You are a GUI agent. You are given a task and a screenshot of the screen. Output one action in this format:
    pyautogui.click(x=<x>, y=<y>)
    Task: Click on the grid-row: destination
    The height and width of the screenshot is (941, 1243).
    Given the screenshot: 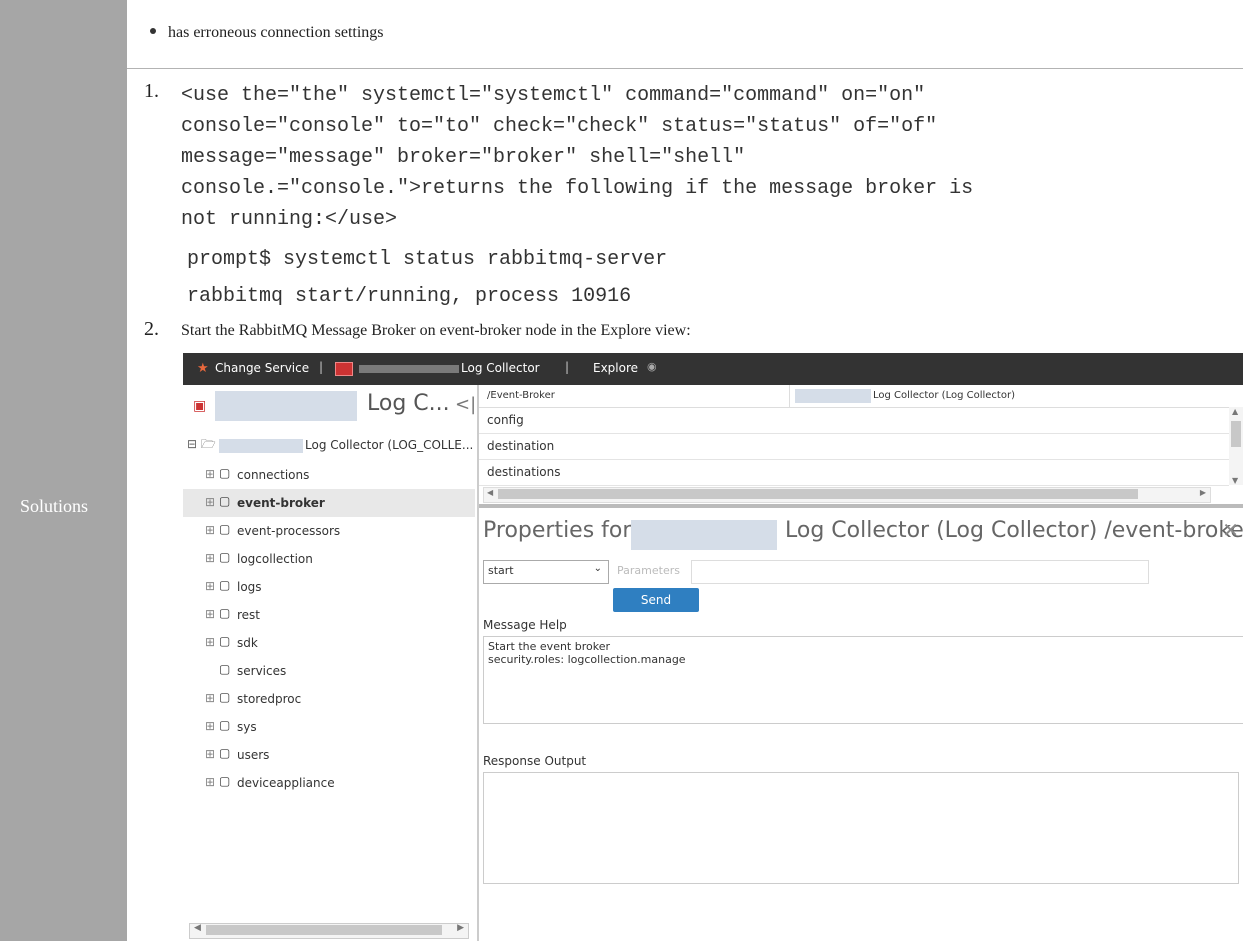 What is the action you would take?
    pyautogui.click(x=854, y=446)
    